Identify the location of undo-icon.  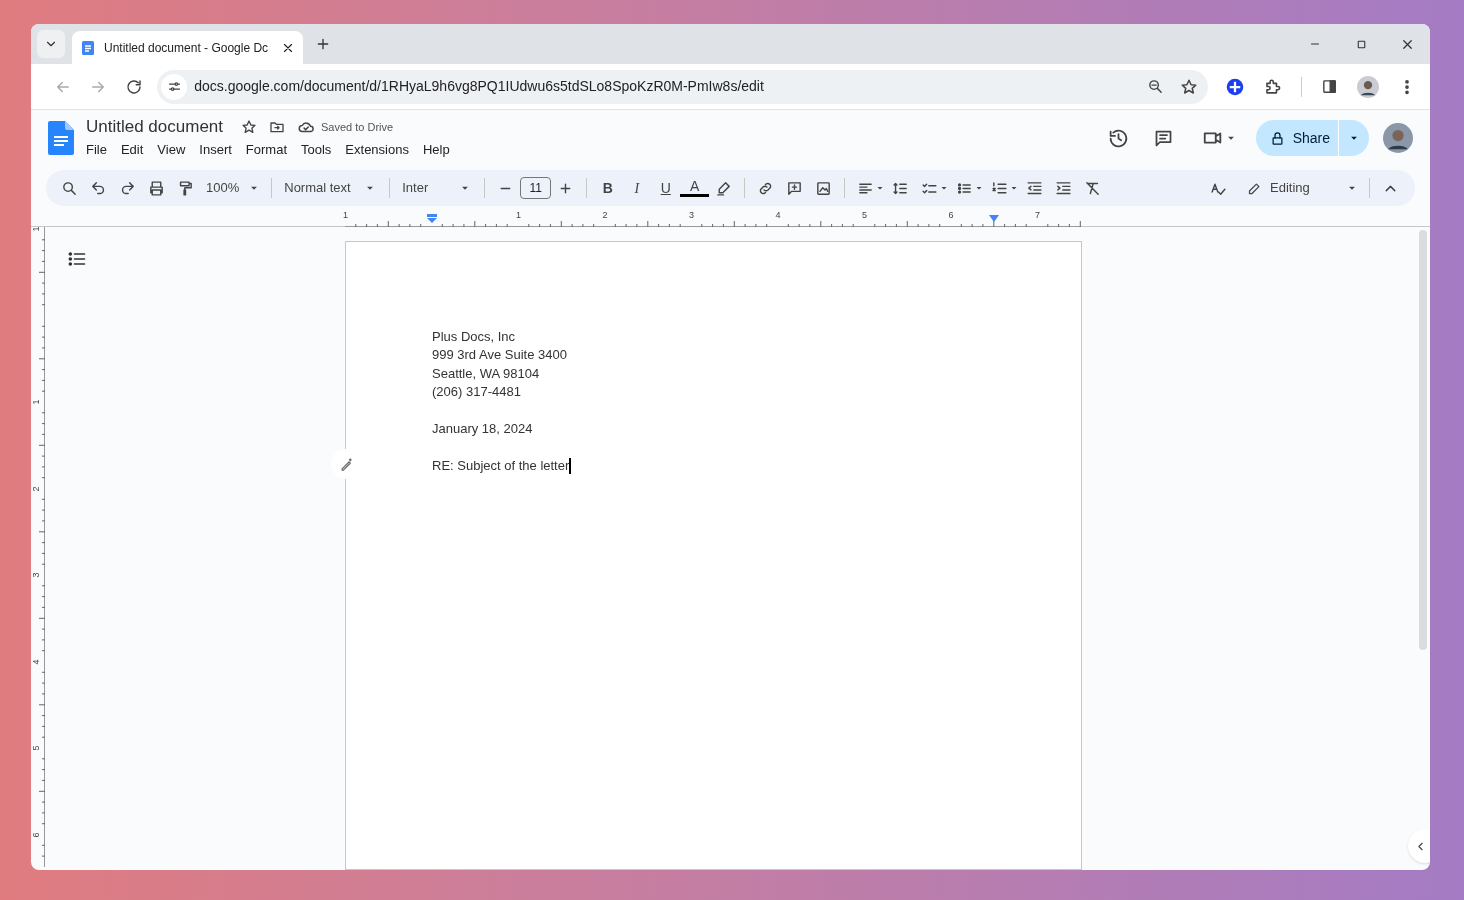
(98, 188).